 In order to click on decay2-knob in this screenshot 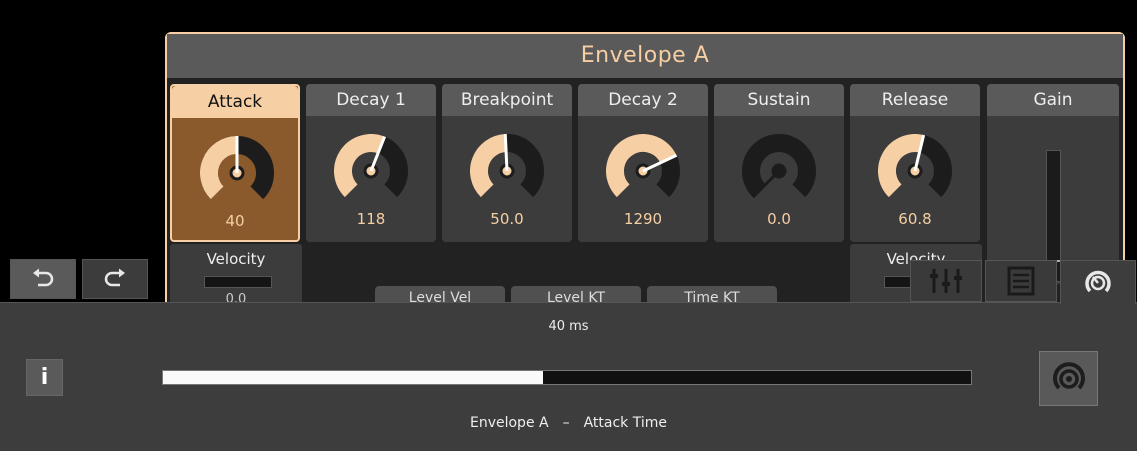, I will do `click(643, 171)`.